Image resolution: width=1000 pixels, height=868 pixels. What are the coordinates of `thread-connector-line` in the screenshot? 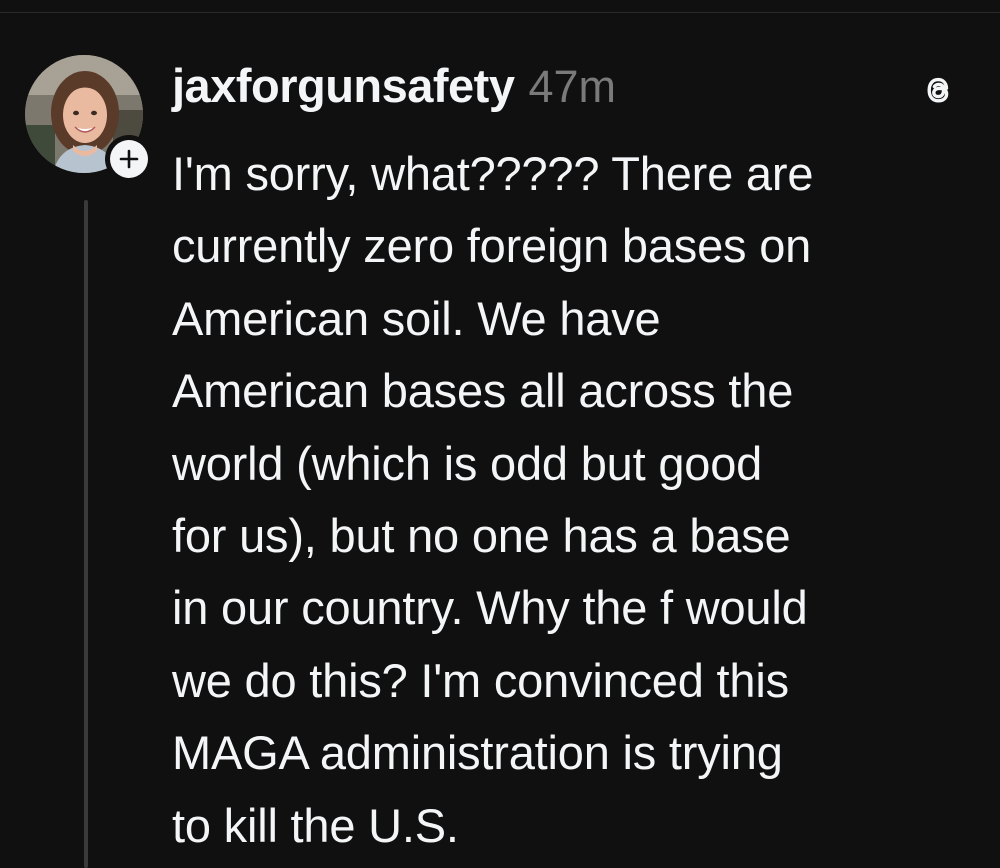 It's located at (86, 534).